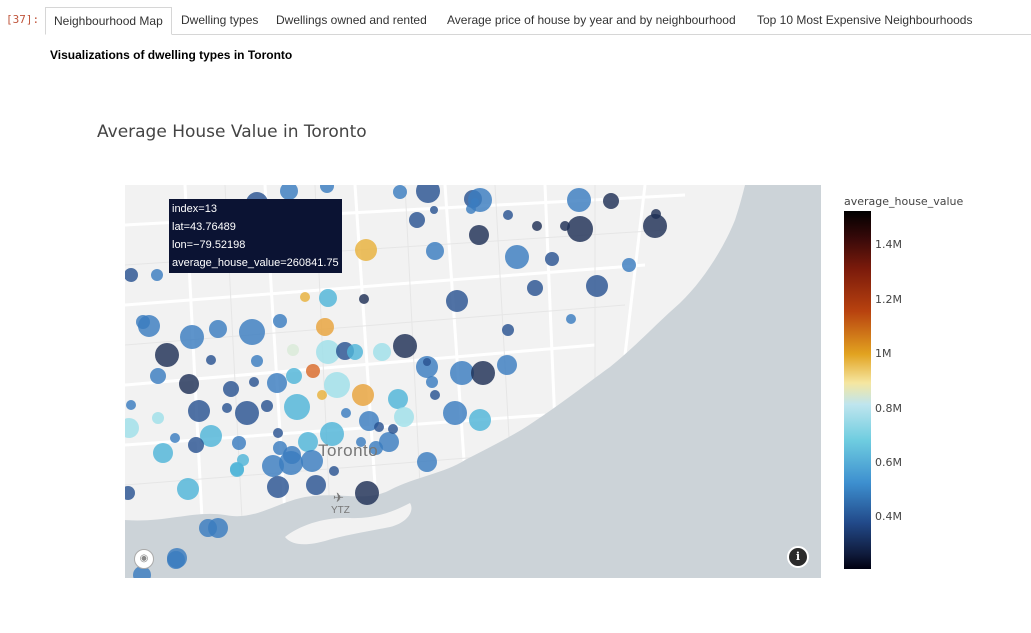  What do you see at coordinates (904, 201) in the screenshot?
I see `colorbar-title: average_house_value` at bounding box center [904, 201].